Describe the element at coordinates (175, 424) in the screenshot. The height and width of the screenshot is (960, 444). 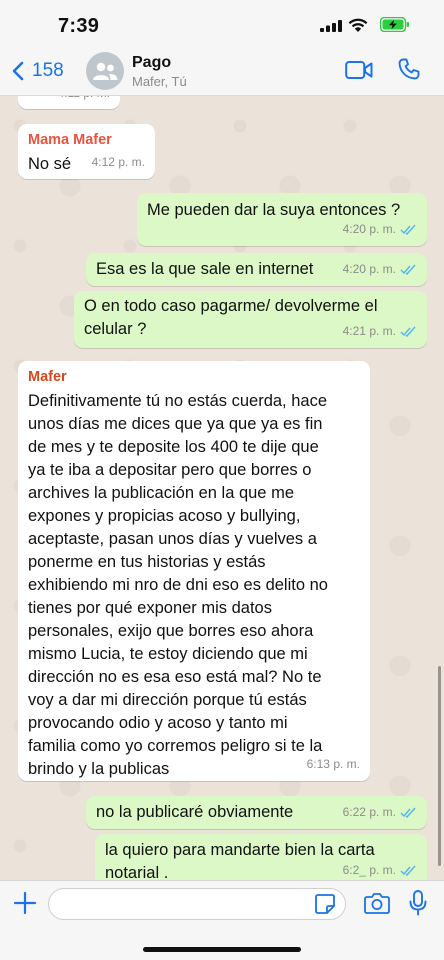
I see `message-text-line: unos días me dices que ya que ya es fin` at that location.